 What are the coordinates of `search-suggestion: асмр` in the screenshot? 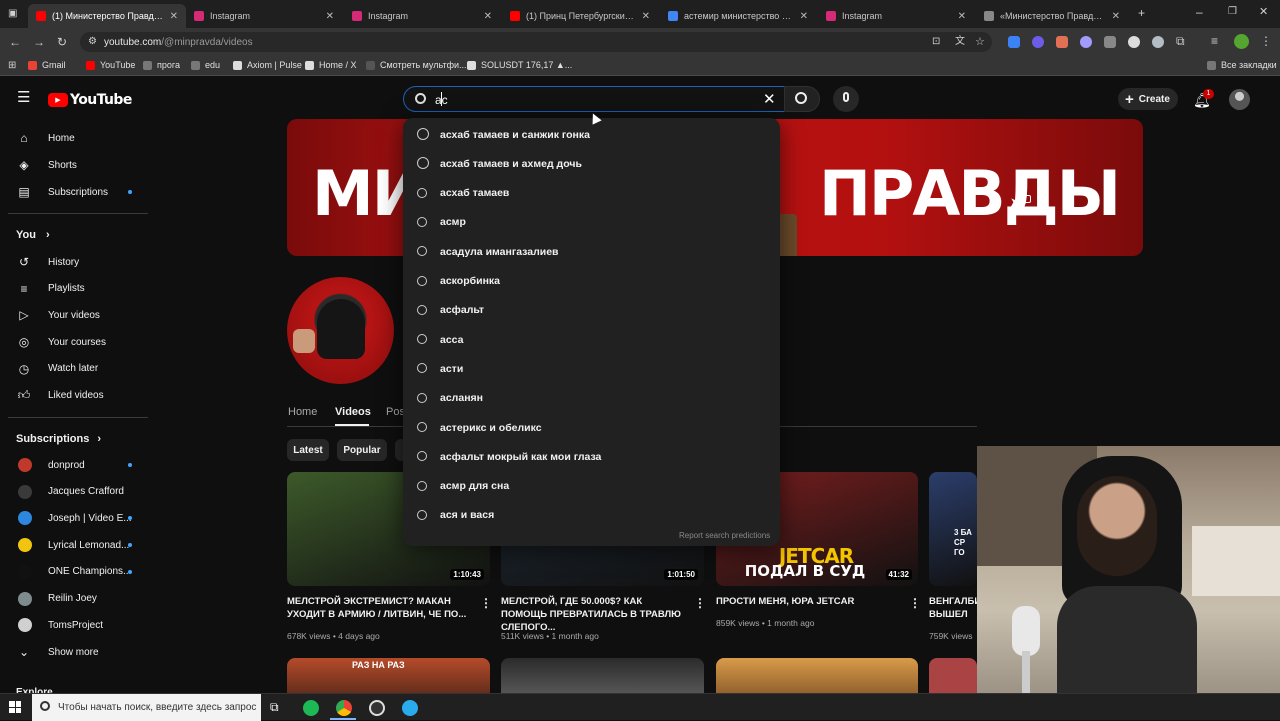 It's located at (591, 222).